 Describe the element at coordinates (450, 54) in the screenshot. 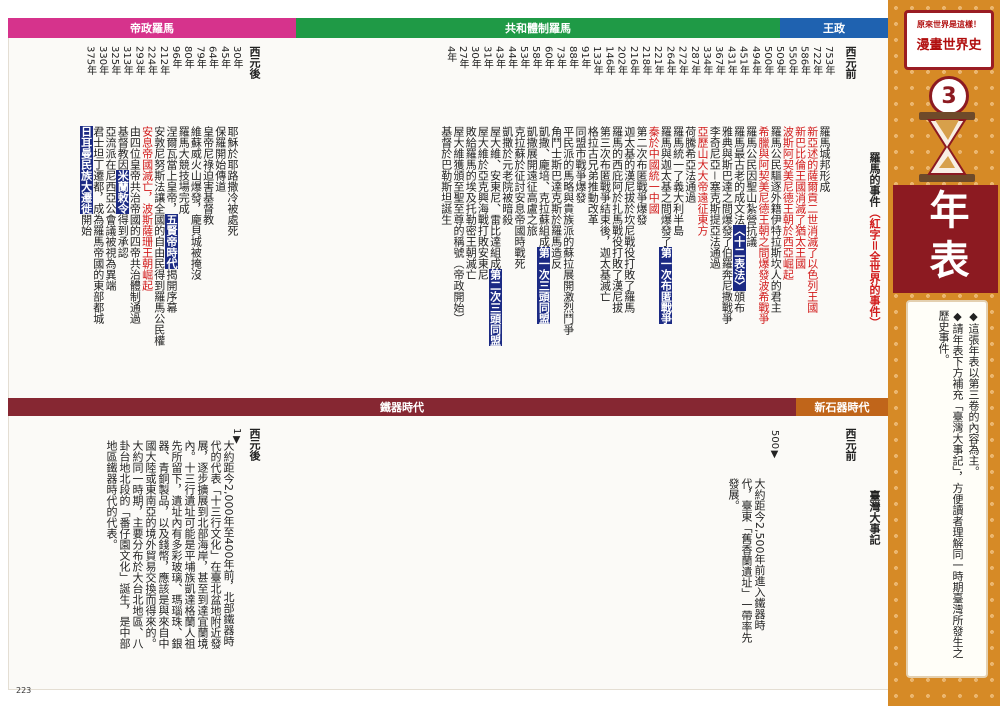

I see `timeline-year: 4年` at that location.